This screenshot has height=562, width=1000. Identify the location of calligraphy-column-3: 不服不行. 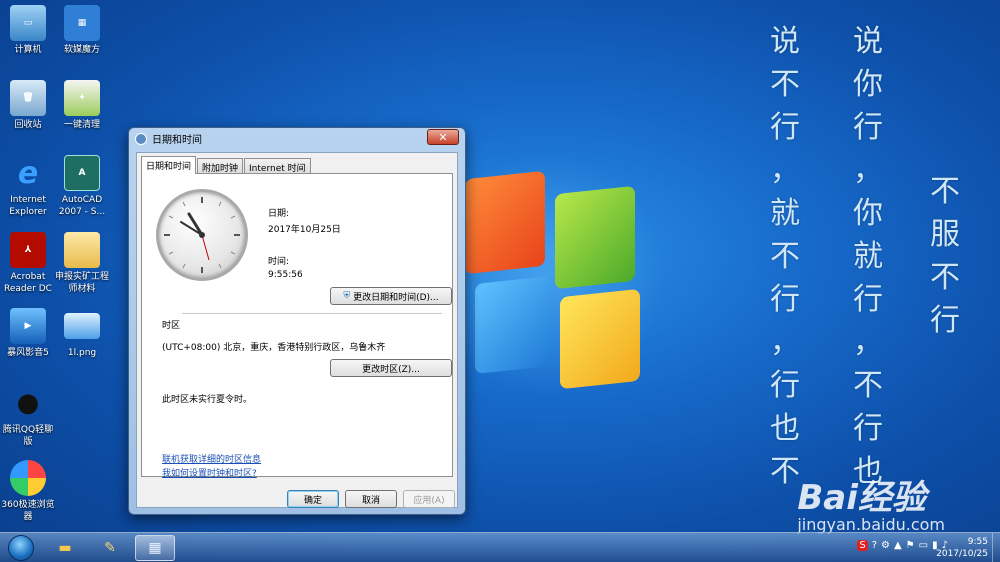
(945, 256).